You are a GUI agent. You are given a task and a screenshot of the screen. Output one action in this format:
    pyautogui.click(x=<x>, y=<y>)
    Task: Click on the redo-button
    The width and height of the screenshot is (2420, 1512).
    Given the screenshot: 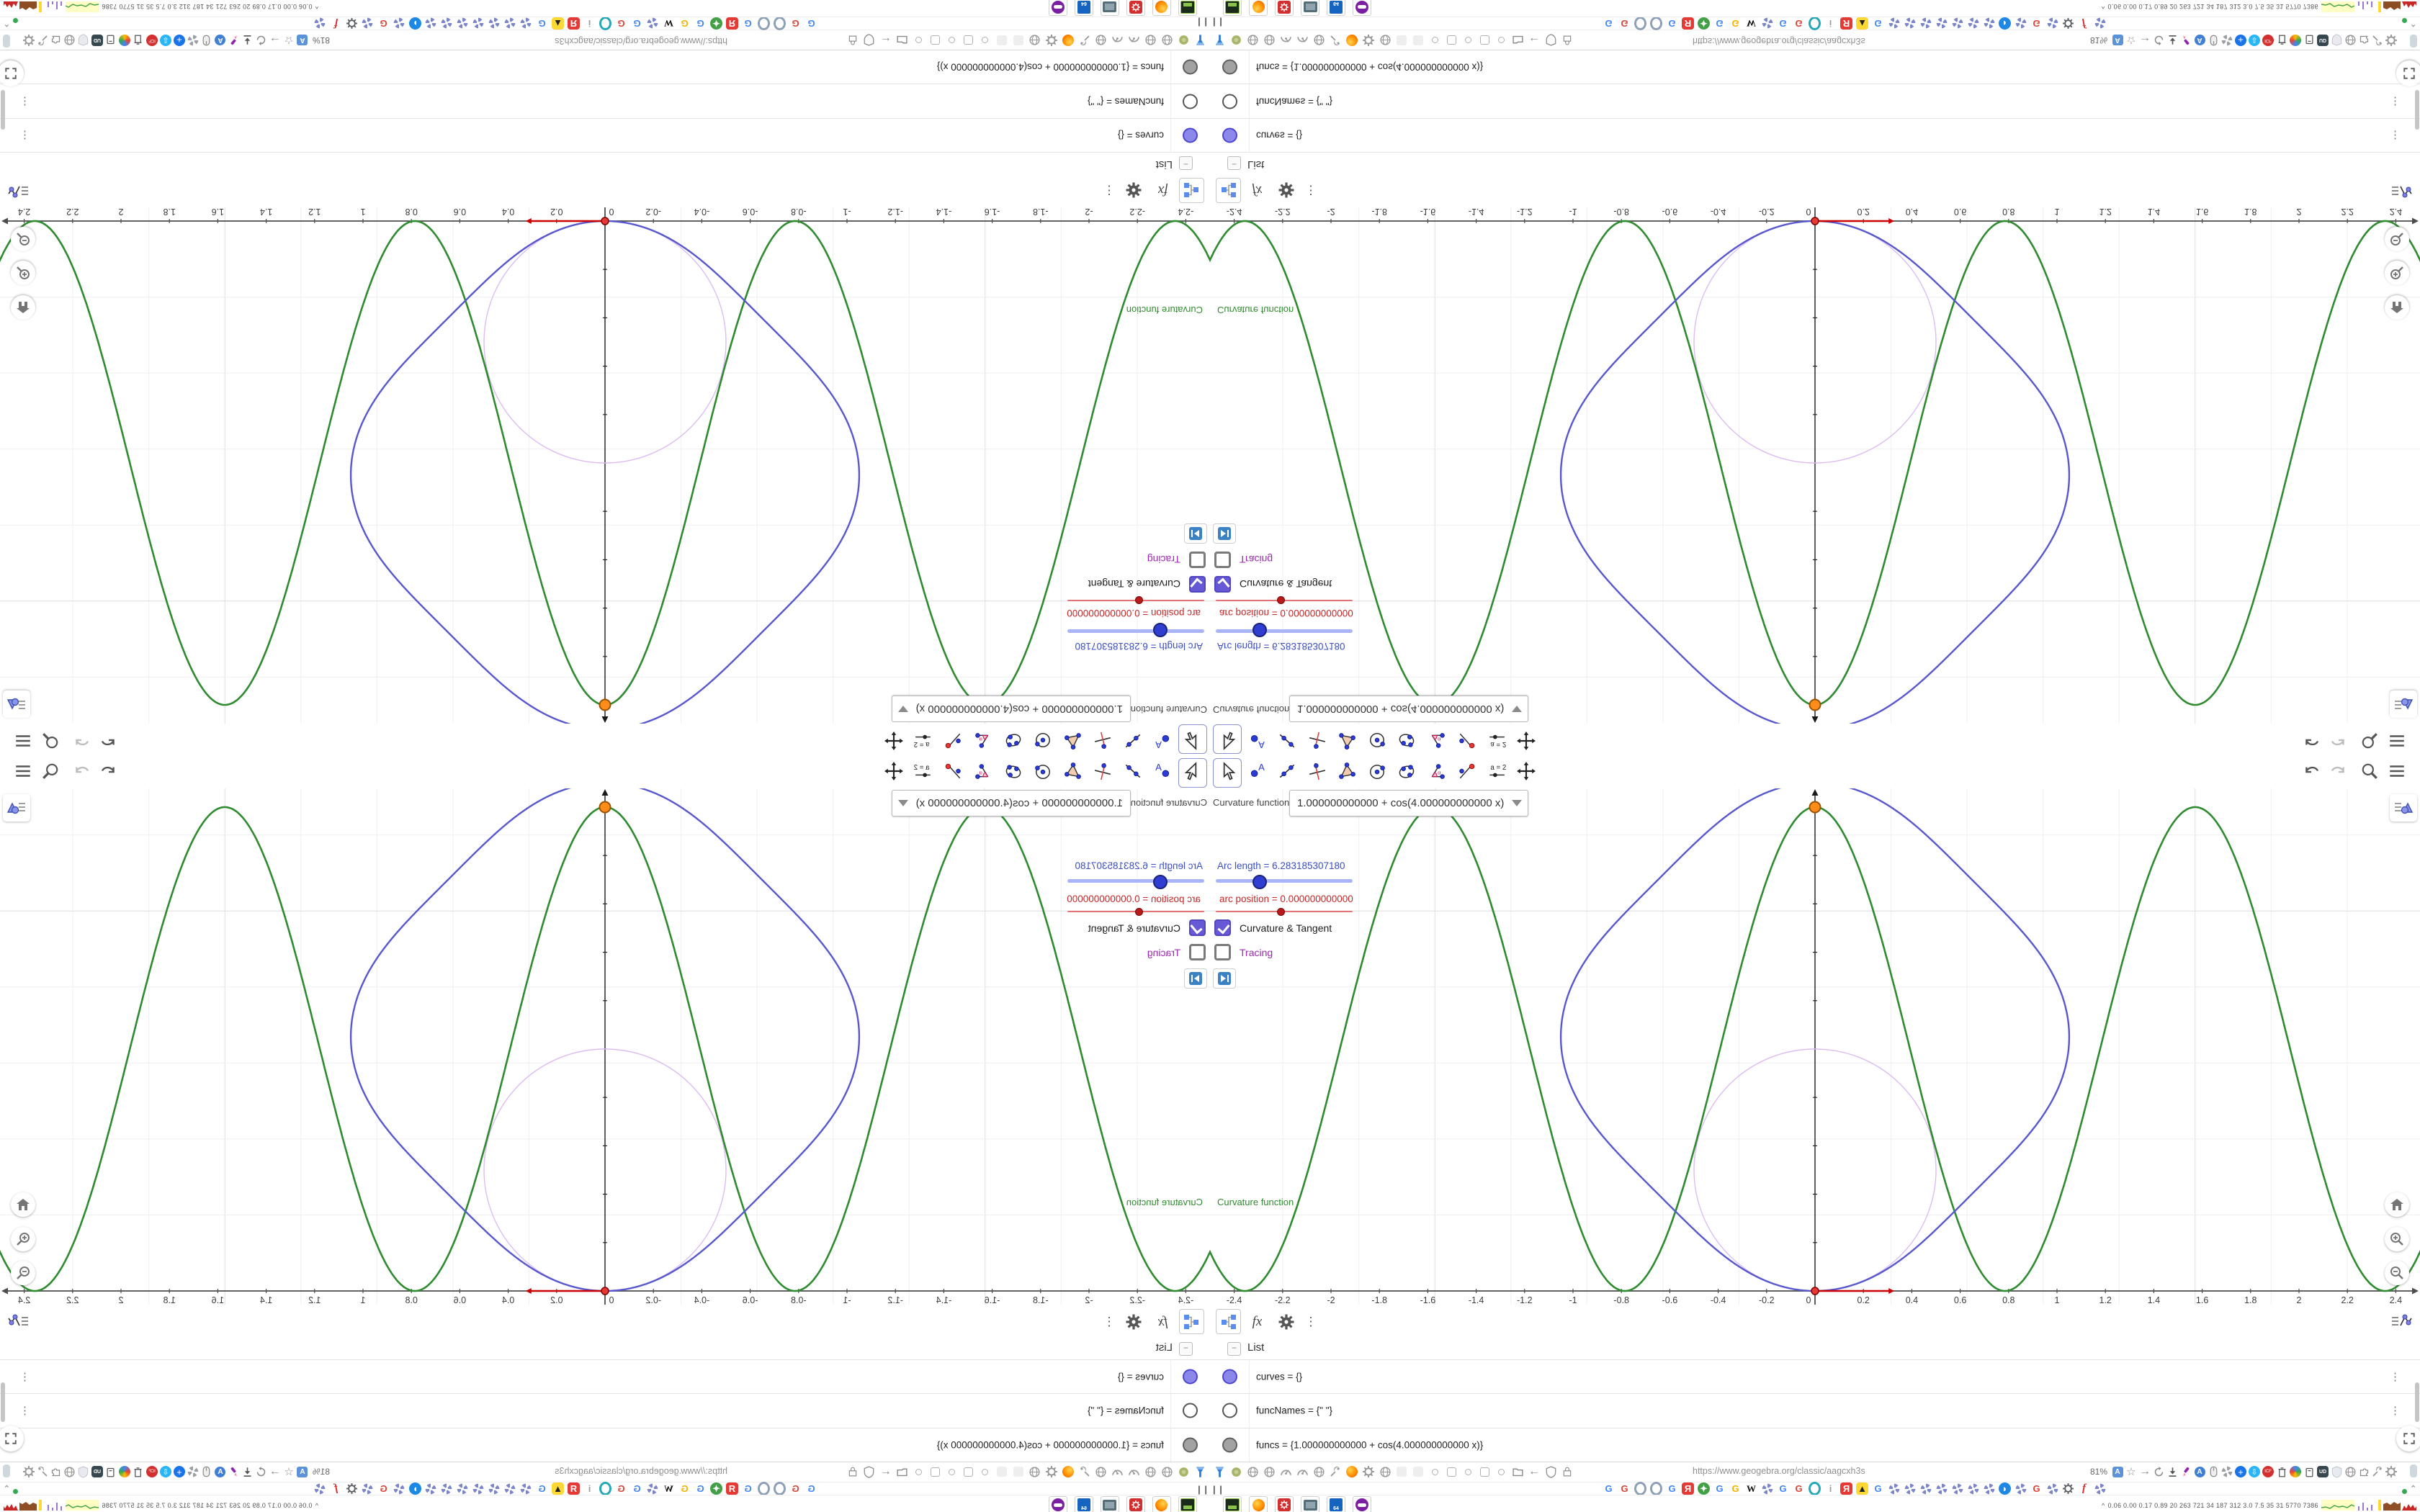 What is the action you would take?
    pyautogui.click(x=2338, y=772)
    